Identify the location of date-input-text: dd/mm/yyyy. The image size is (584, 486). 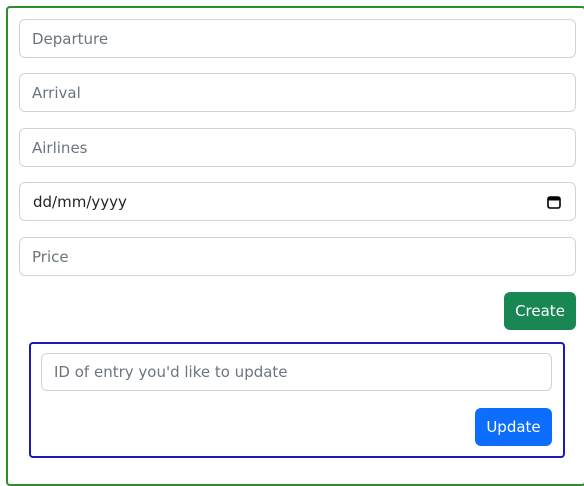
(80, 201).